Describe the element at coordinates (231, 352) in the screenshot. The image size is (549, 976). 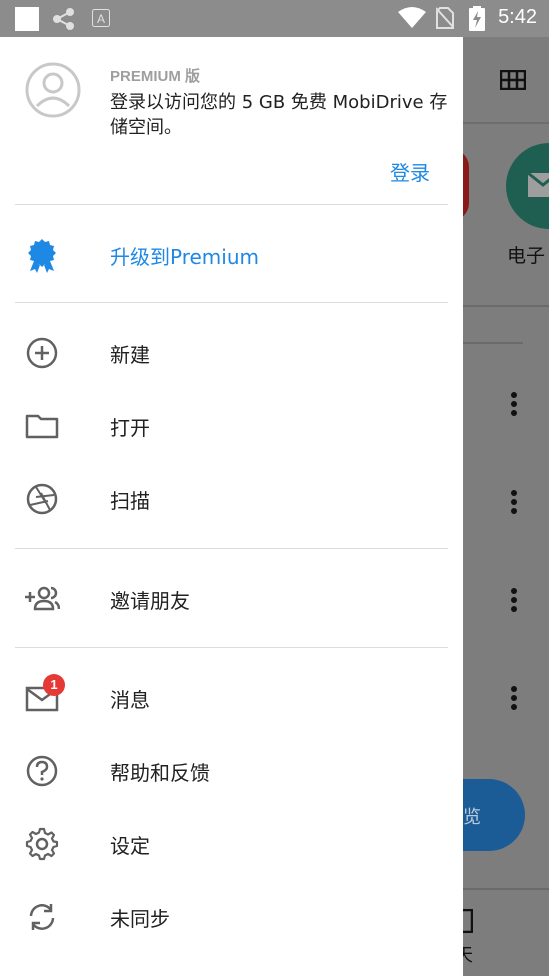
I see `menu-item-new: 新建` at that location.